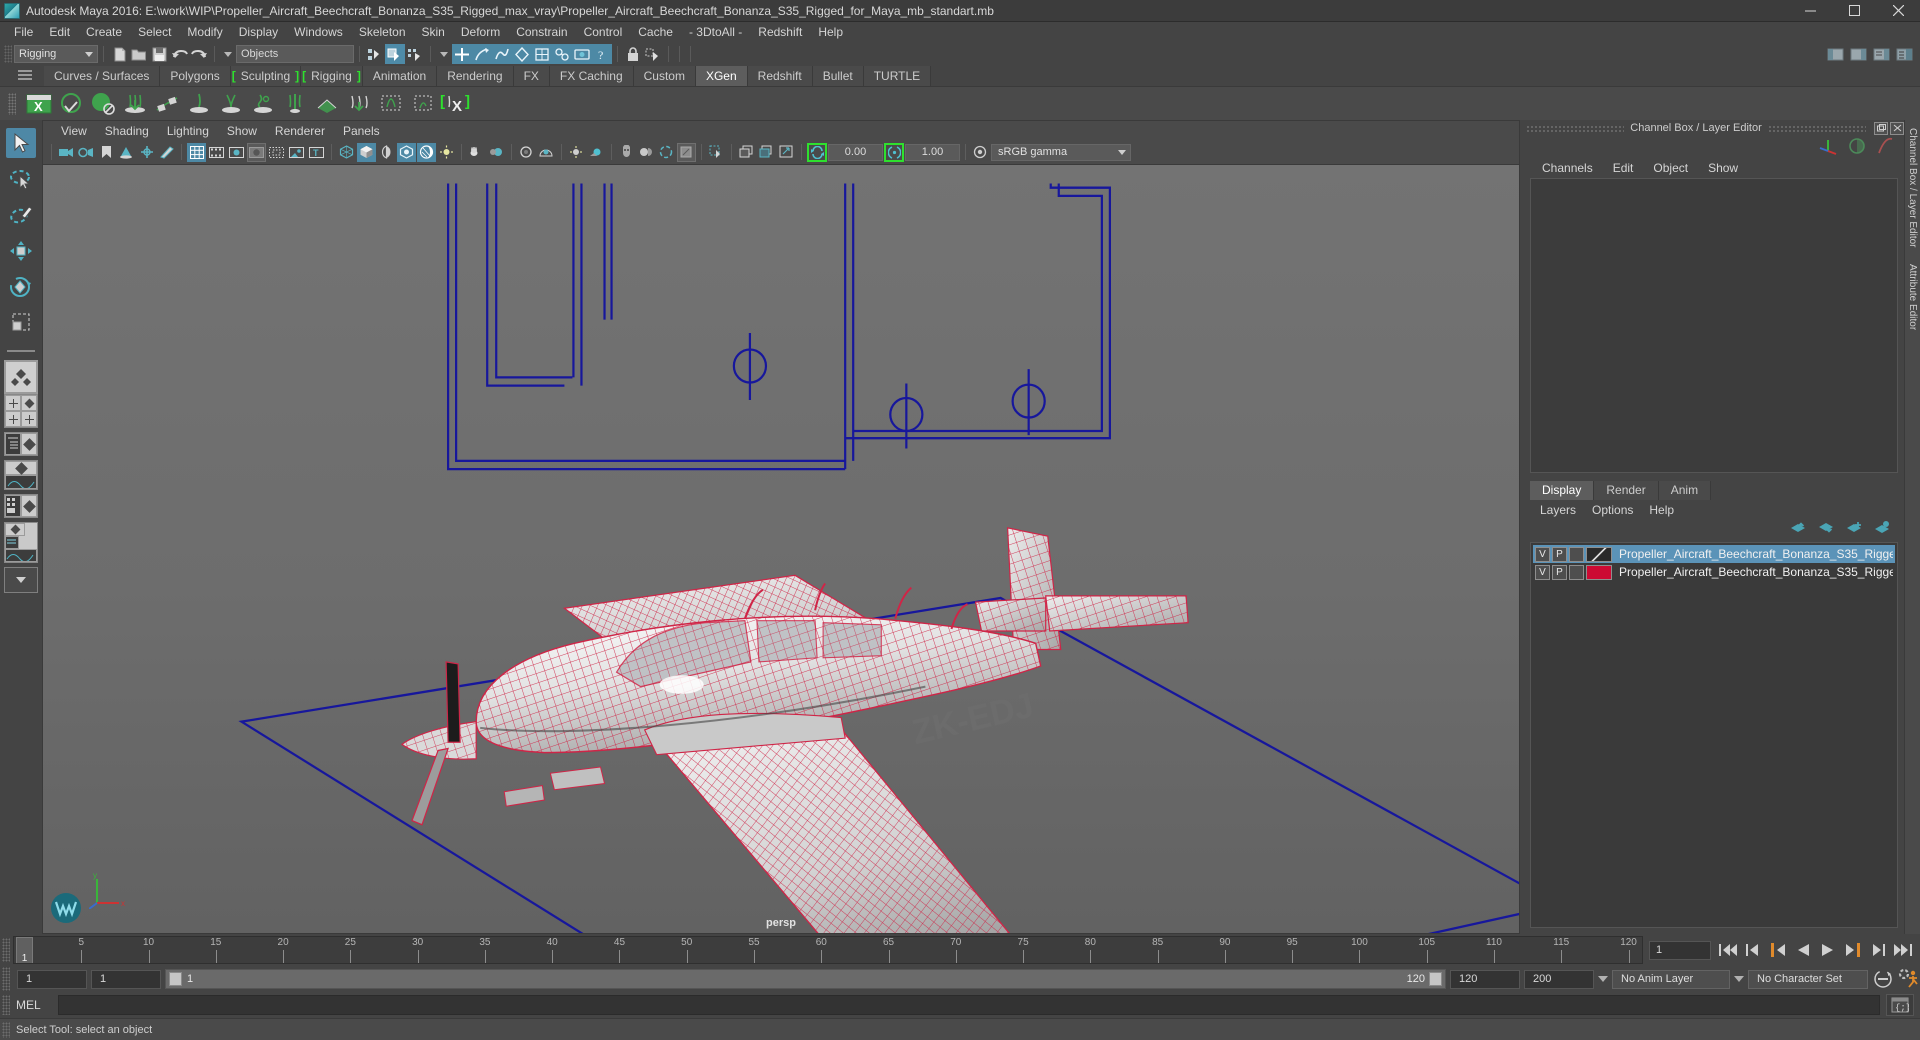 Image resolution: width=1920 pixels, height=1040 pixels. Describe the element at coordinates (216, 152) in the screenshot. I see `film-gate-icon` at that location.